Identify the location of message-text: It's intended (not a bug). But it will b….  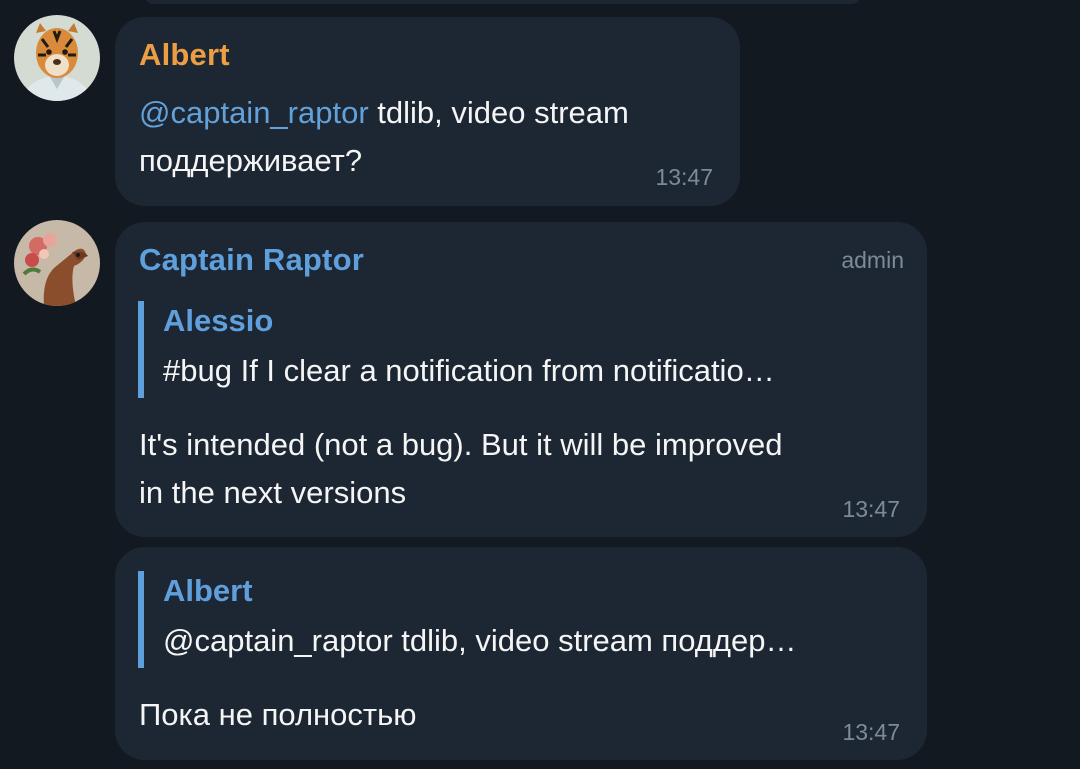
(460, 469).